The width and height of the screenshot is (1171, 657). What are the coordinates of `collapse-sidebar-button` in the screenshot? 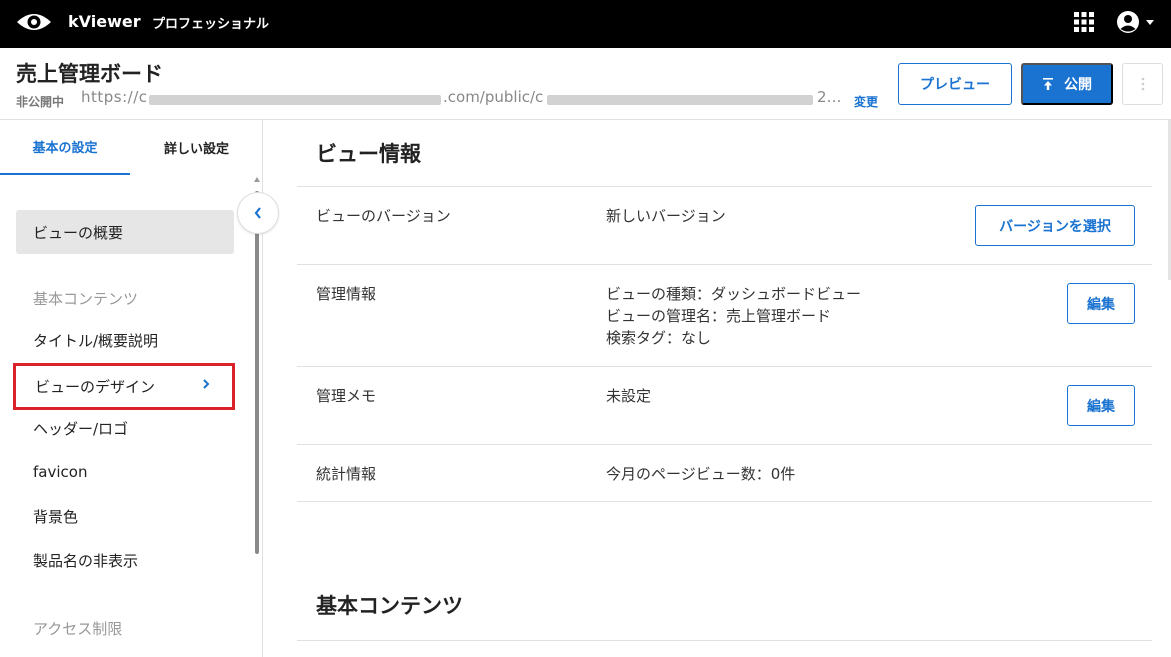 It's located at (258, 213).